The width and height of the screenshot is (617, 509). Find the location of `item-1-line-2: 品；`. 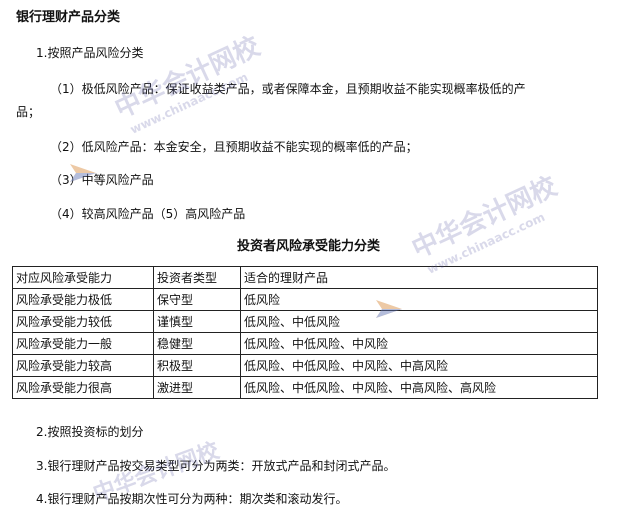

item-1-line-2: 品； is located at coordinates (28, 112).